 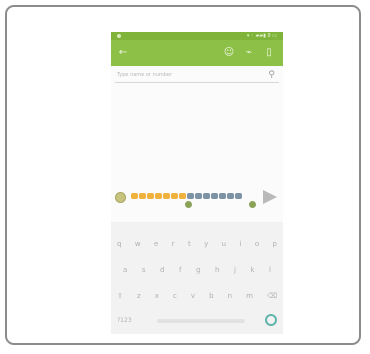 What do you see at coordinates (138, 244) in the screenshot?
I see `key: w` at bounding box center [138, 244].